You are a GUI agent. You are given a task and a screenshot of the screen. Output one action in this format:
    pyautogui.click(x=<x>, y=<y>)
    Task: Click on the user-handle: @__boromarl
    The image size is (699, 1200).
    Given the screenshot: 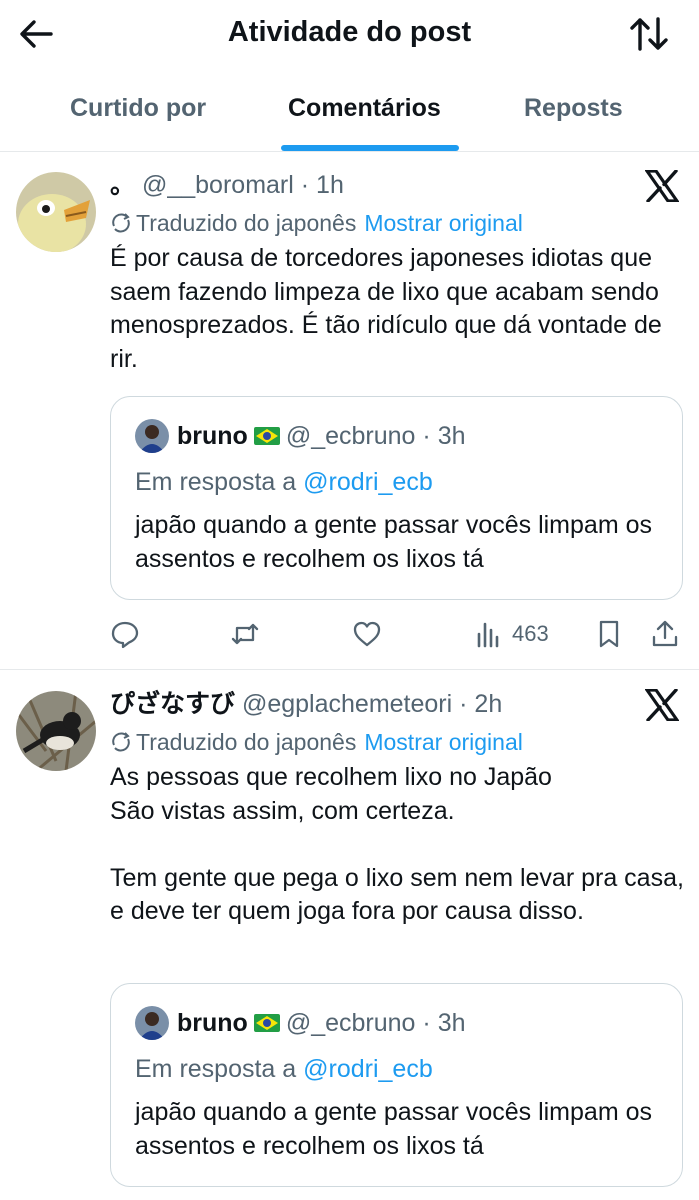 What is the action you would take?
    pyautogui.click(x=218, y=185)
    